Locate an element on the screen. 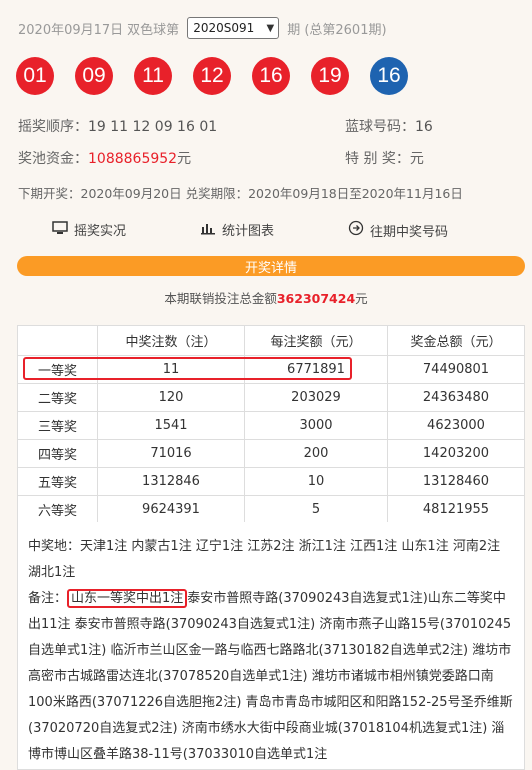 This screenshot has height=770, width=532. prize-total: 74490801 is located at coordinates (456, 369).